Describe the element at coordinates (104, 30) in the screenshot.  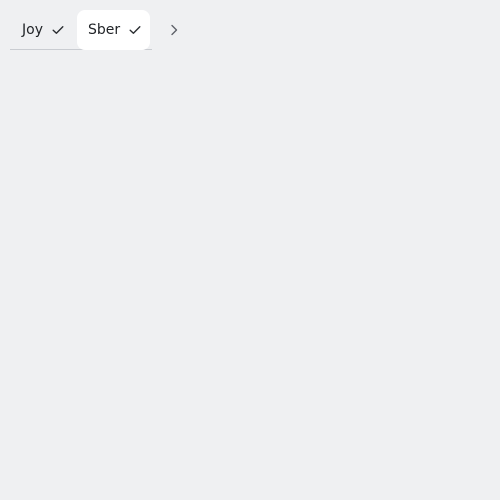
I see `tab-label: Sber` at that location.